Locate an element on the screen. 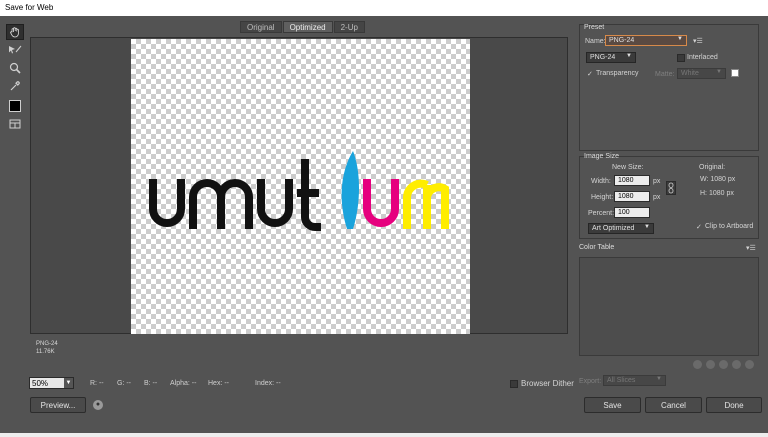 The image size is (768, 437). zoom-icon is located at coordinates (15, 68).